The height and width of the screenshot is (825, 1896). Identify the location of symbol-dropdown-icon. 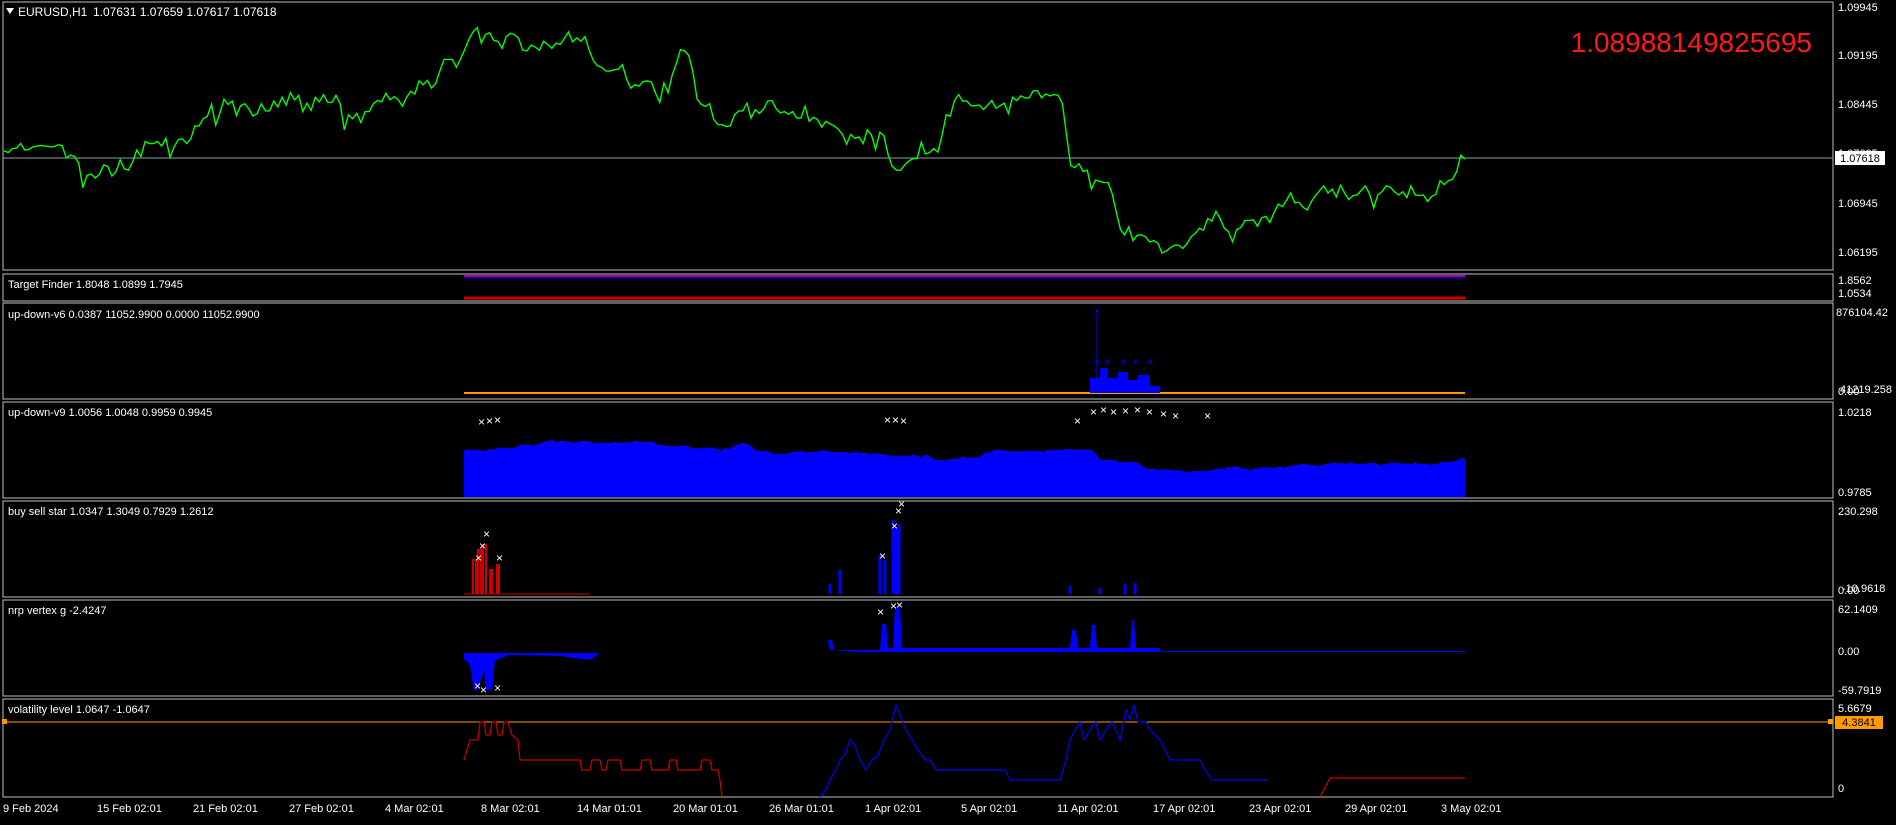
(10, 11).